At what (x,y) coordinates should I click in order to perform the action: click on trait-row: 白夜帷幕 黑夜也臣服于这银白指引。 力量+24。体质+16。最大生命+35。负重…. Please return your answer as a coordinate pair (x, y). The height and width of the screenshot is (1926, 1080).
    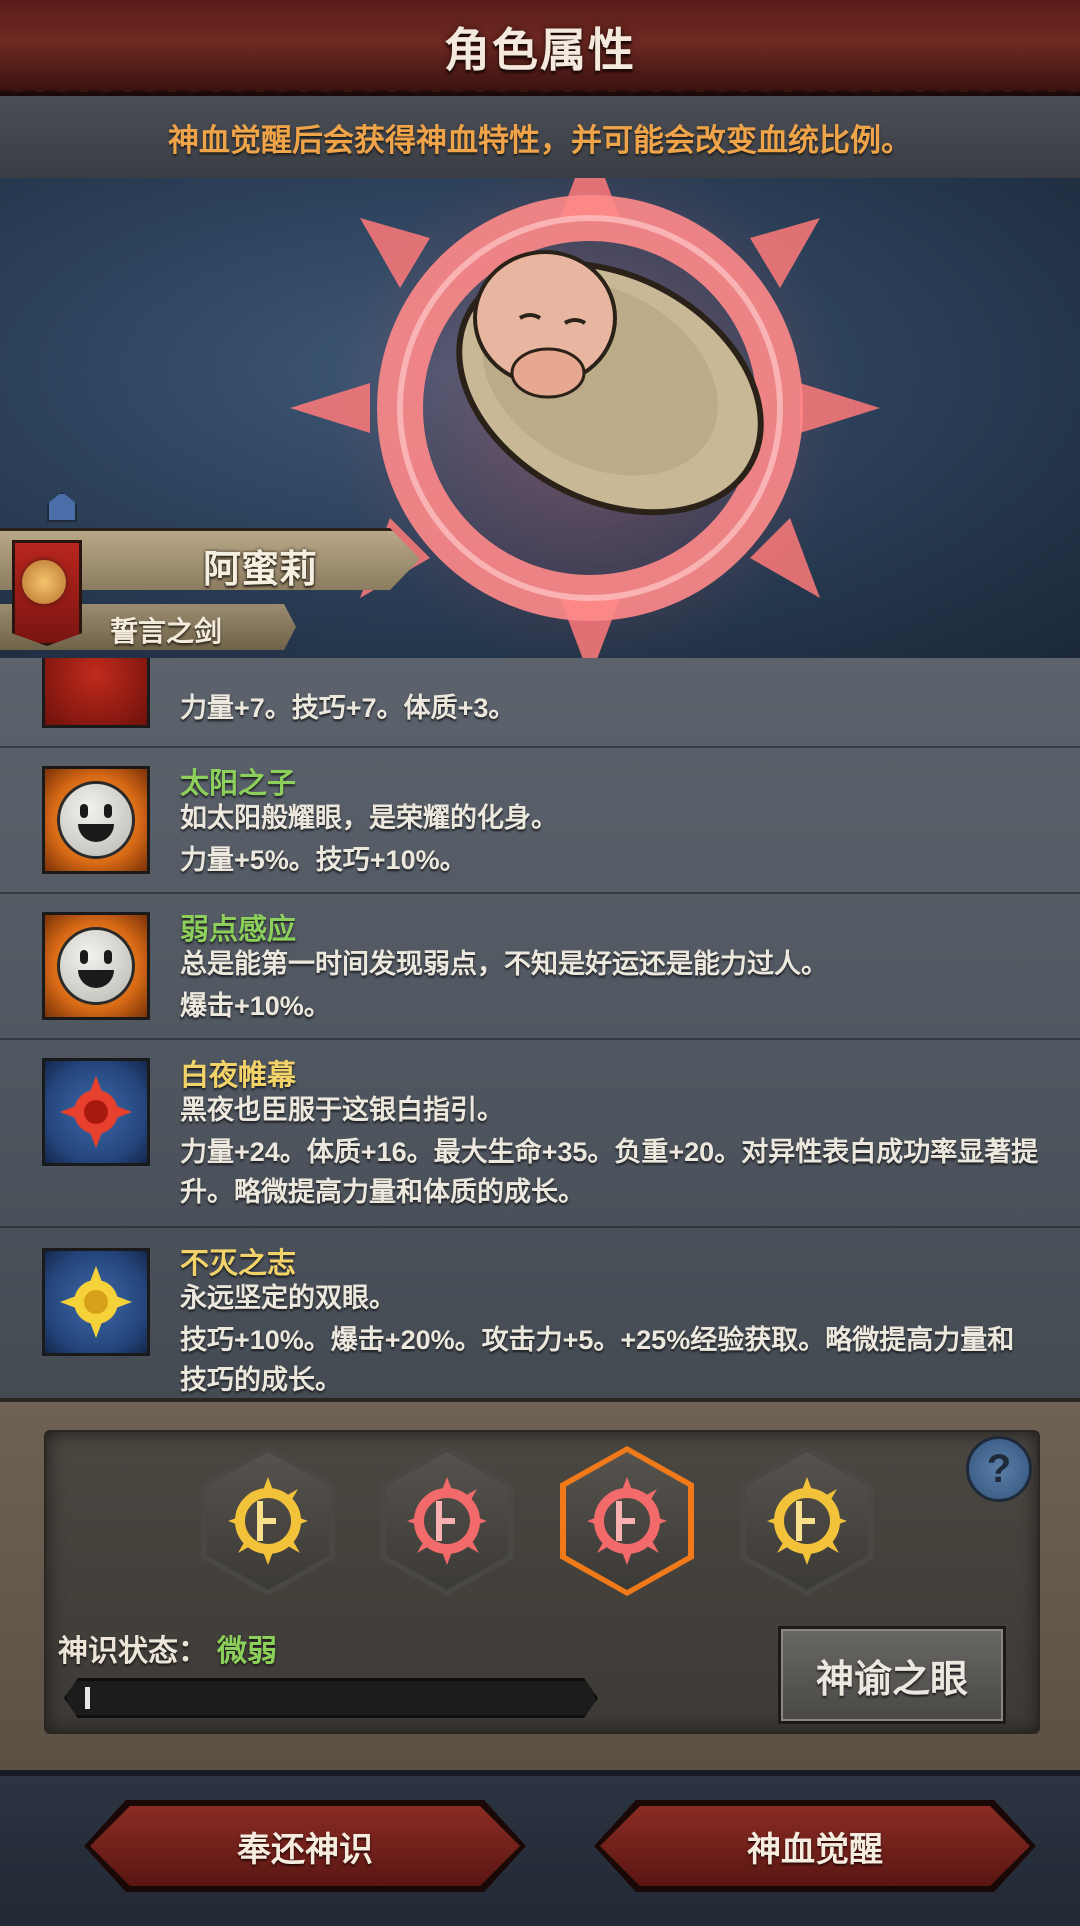
    Looking at the image, I should click on (540, 1133).